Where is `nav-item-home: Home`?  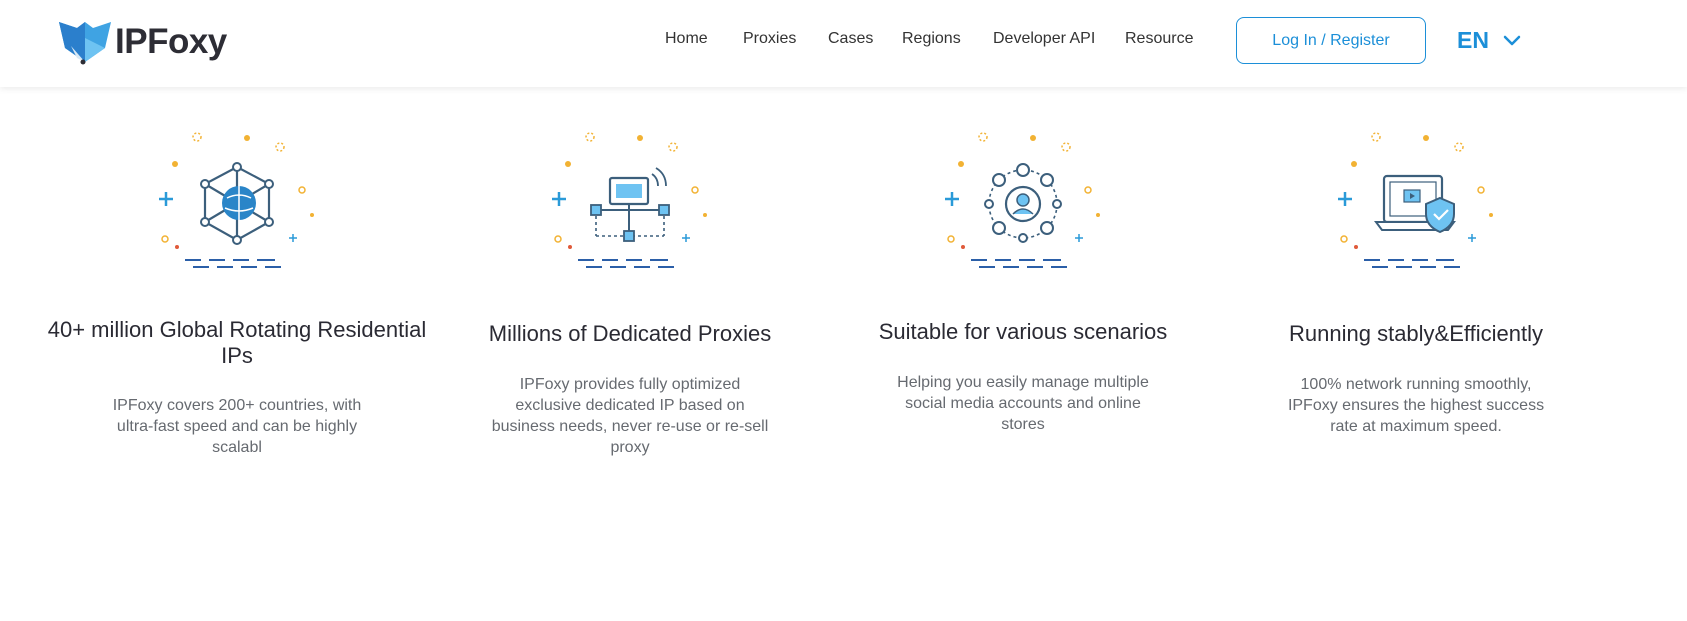
nav-item-home: Home is located at coordinates (686, 39).